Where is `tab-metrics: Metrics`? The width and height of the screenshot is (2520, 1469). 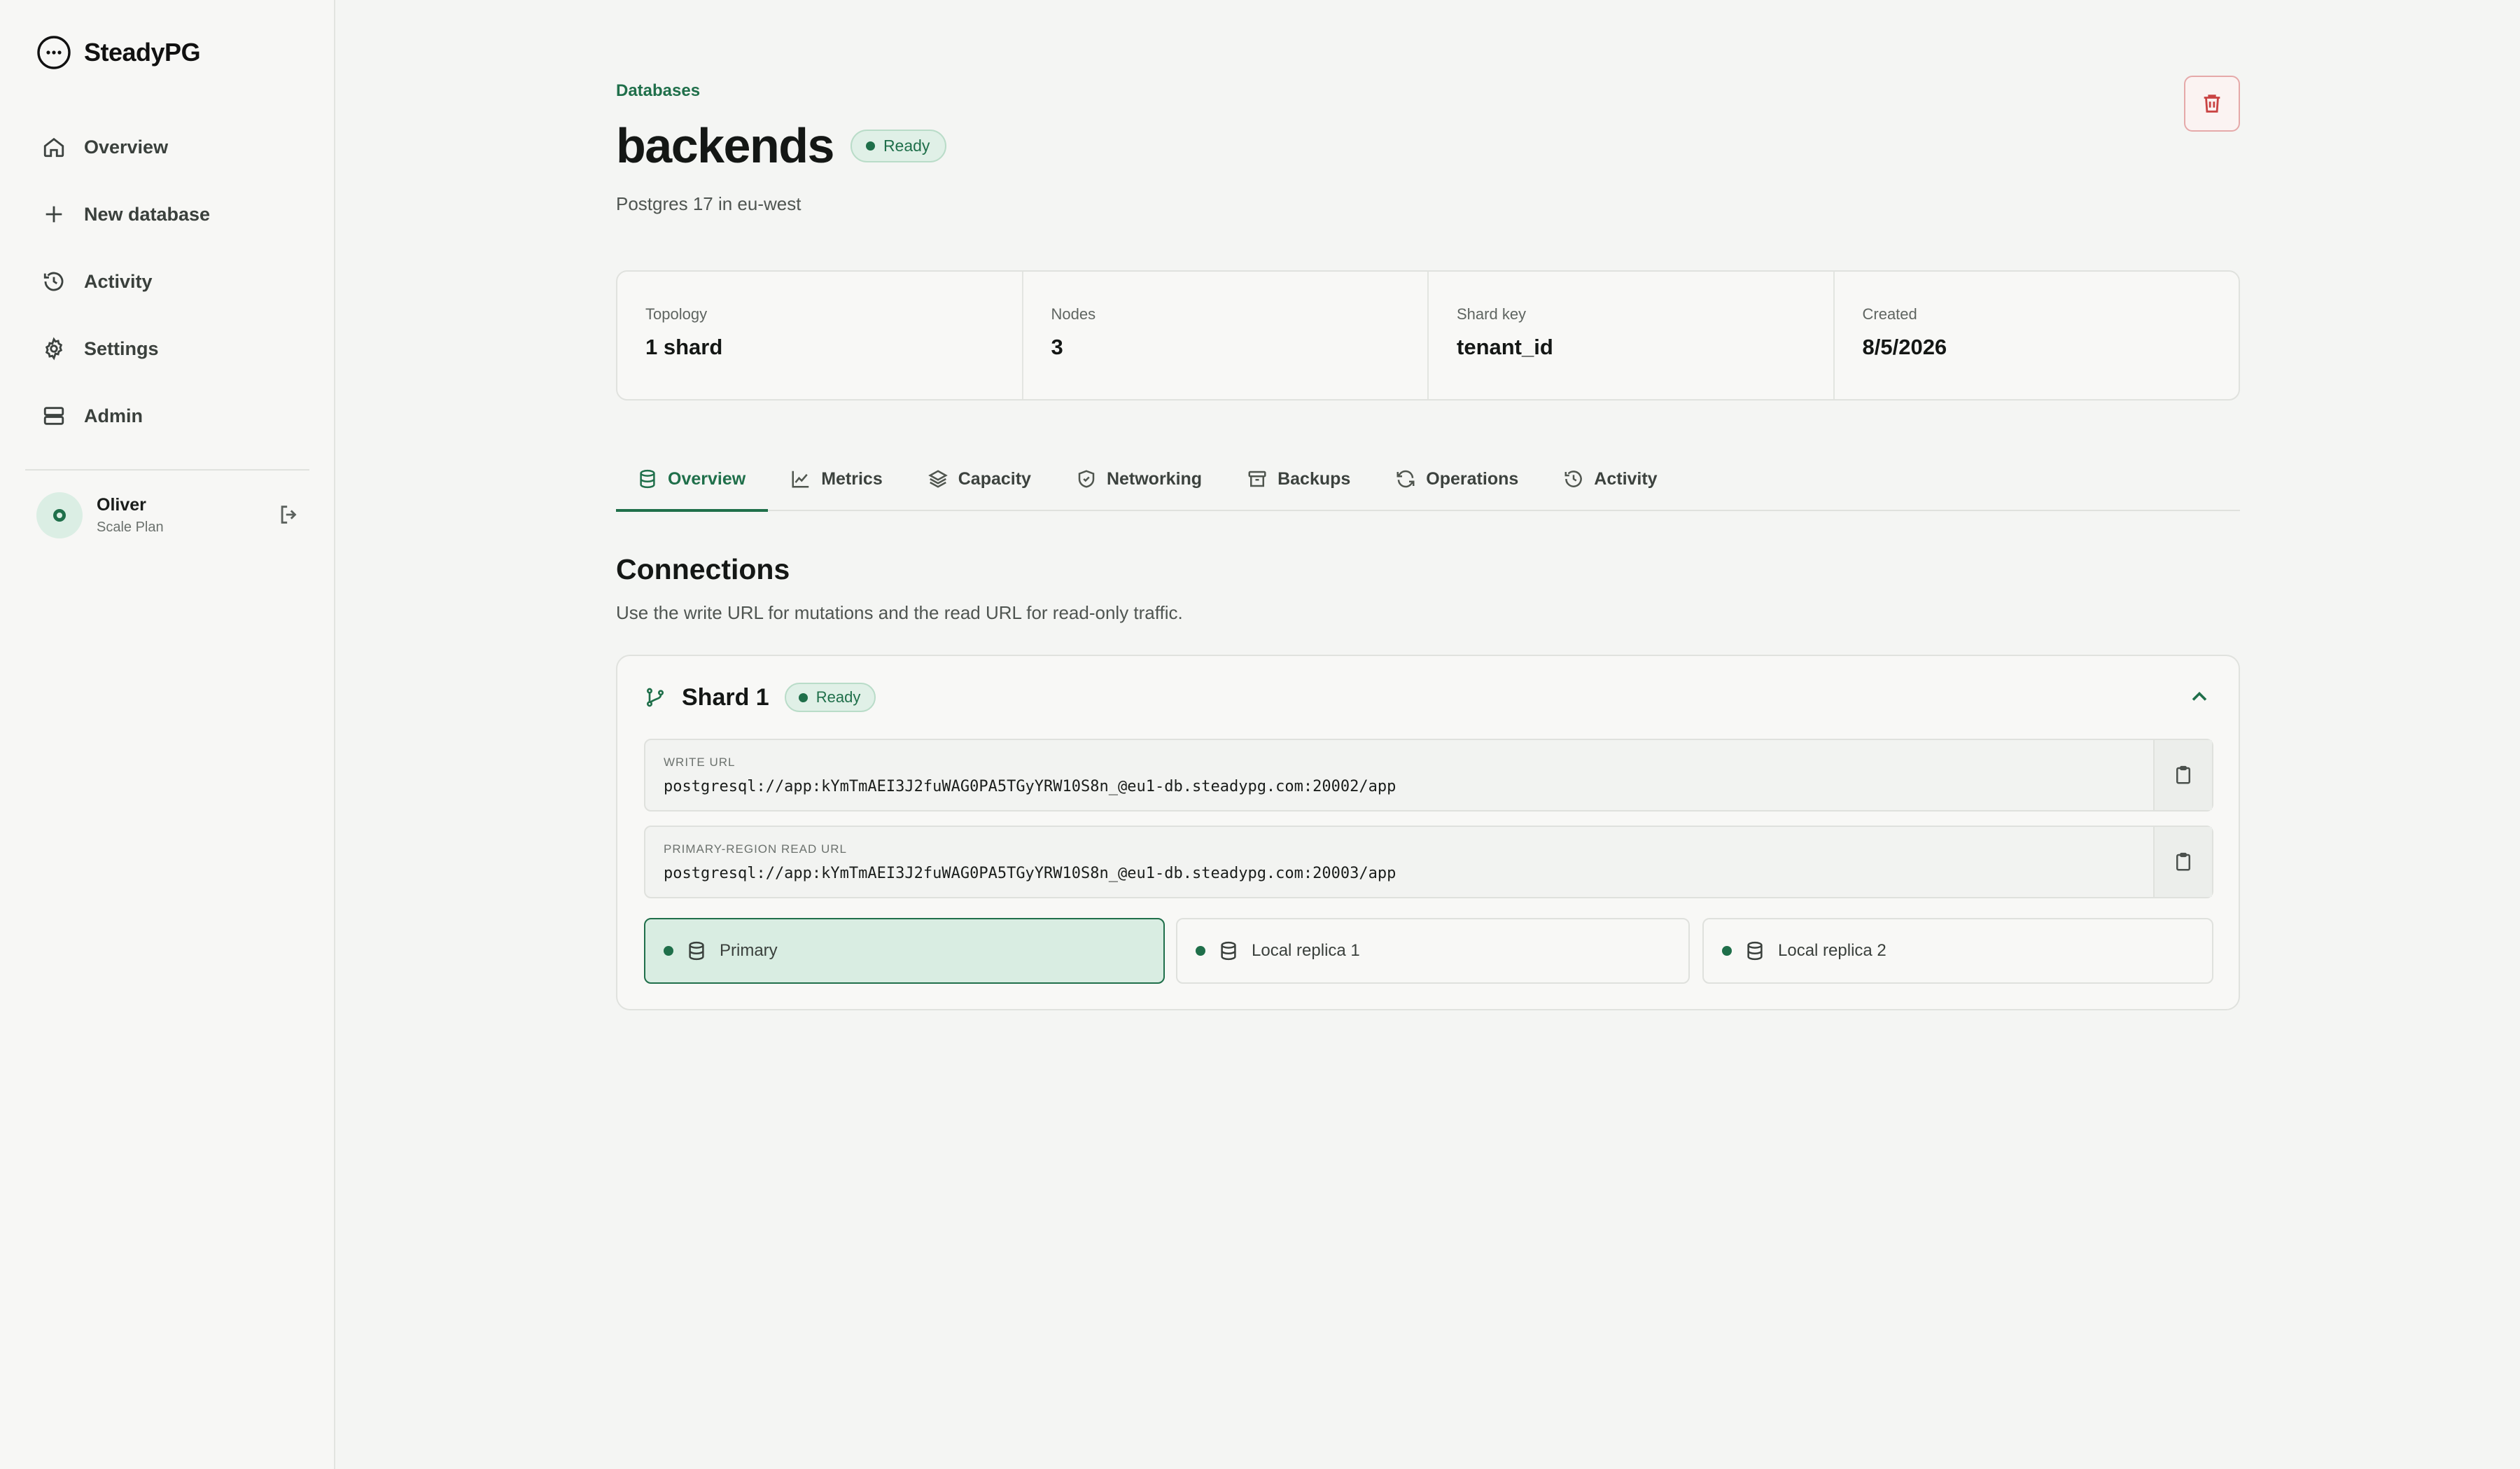 tab-metrics: Metrics is located at coordinates (836, 479).